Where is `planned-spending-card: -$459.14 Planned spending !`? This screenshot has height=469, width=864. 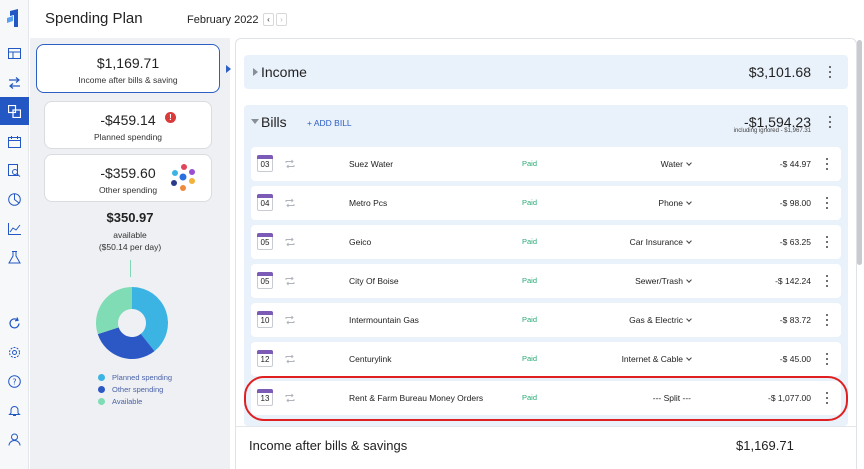 planned-spending-card: -$459.14 Planned spending ! is located at coordinates (128, 125).